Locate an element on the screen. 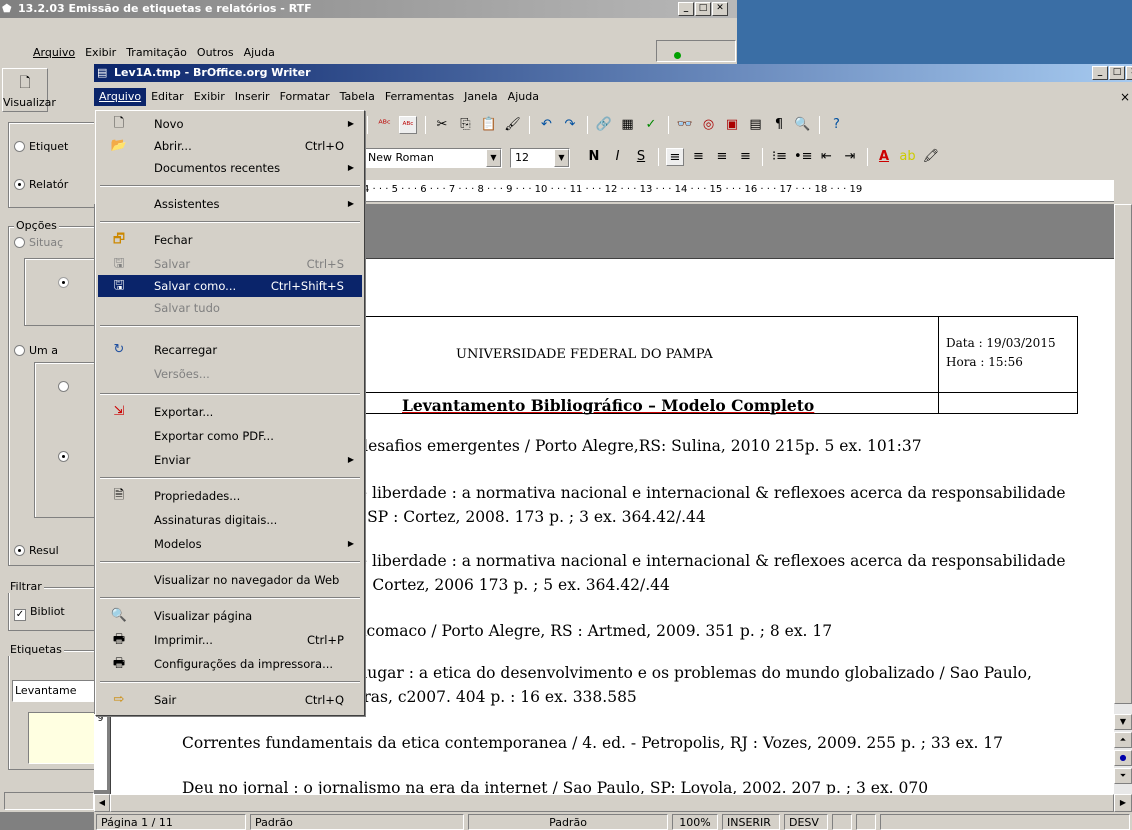 The image size is (1132, 830). visualizar-button: 🗋 Visualizar is located at coordinates (29, 90).